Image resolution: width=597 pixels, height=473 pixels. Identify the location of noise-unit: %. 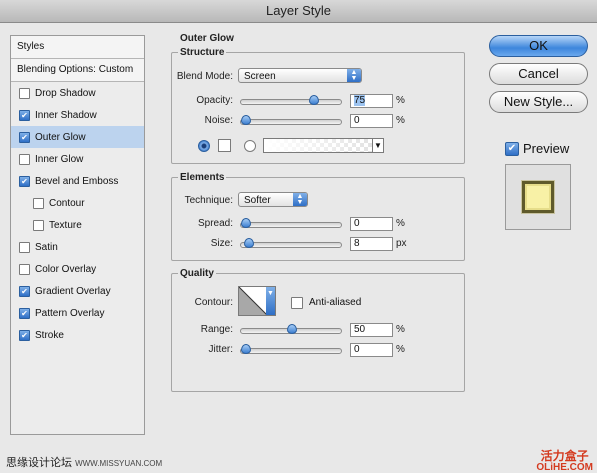
(400, 120).